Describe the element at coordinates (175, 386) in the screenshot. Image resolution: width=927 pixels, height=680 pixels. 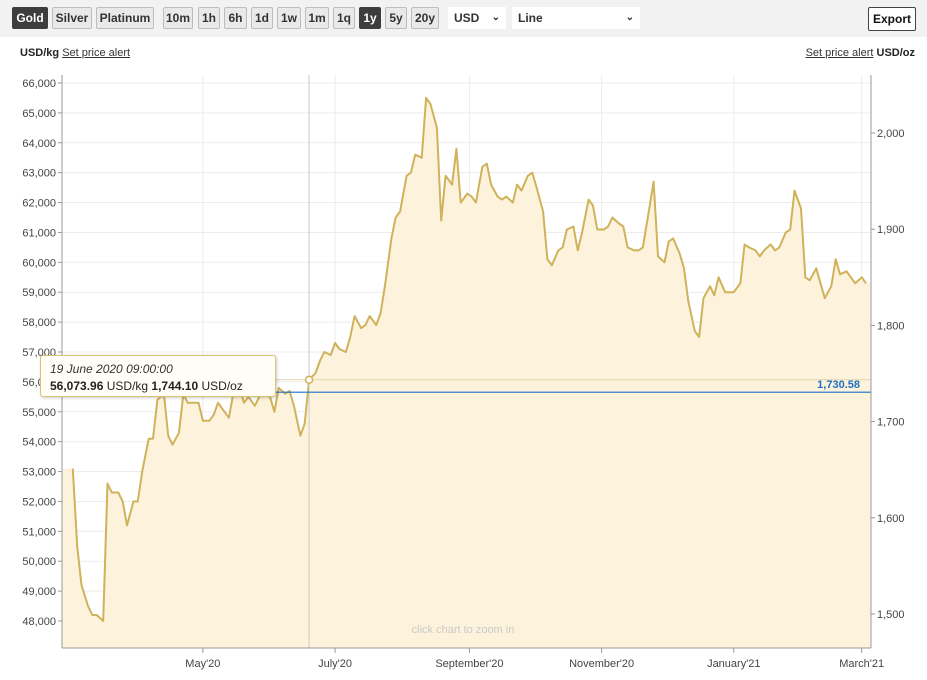
I see `tooltip-oz-value: 1,744.10` at that location.